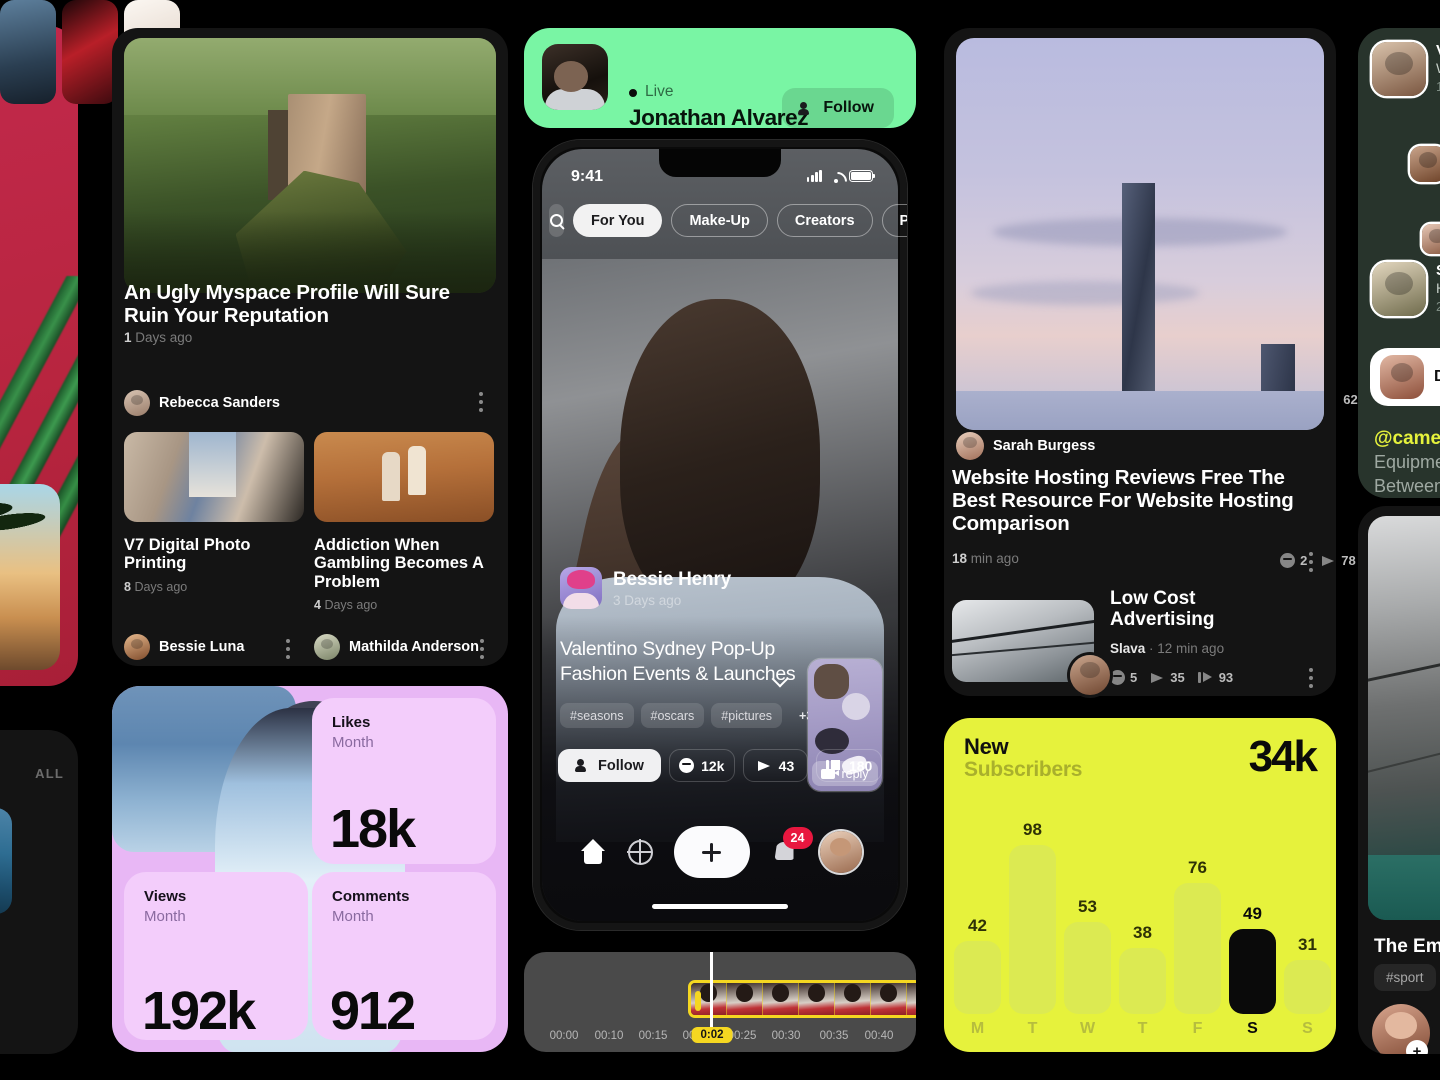  What do you see at coordinates (672, 715) in the screenshot?
I see `hashtag: #oscars` at bounding box center [672, 715].